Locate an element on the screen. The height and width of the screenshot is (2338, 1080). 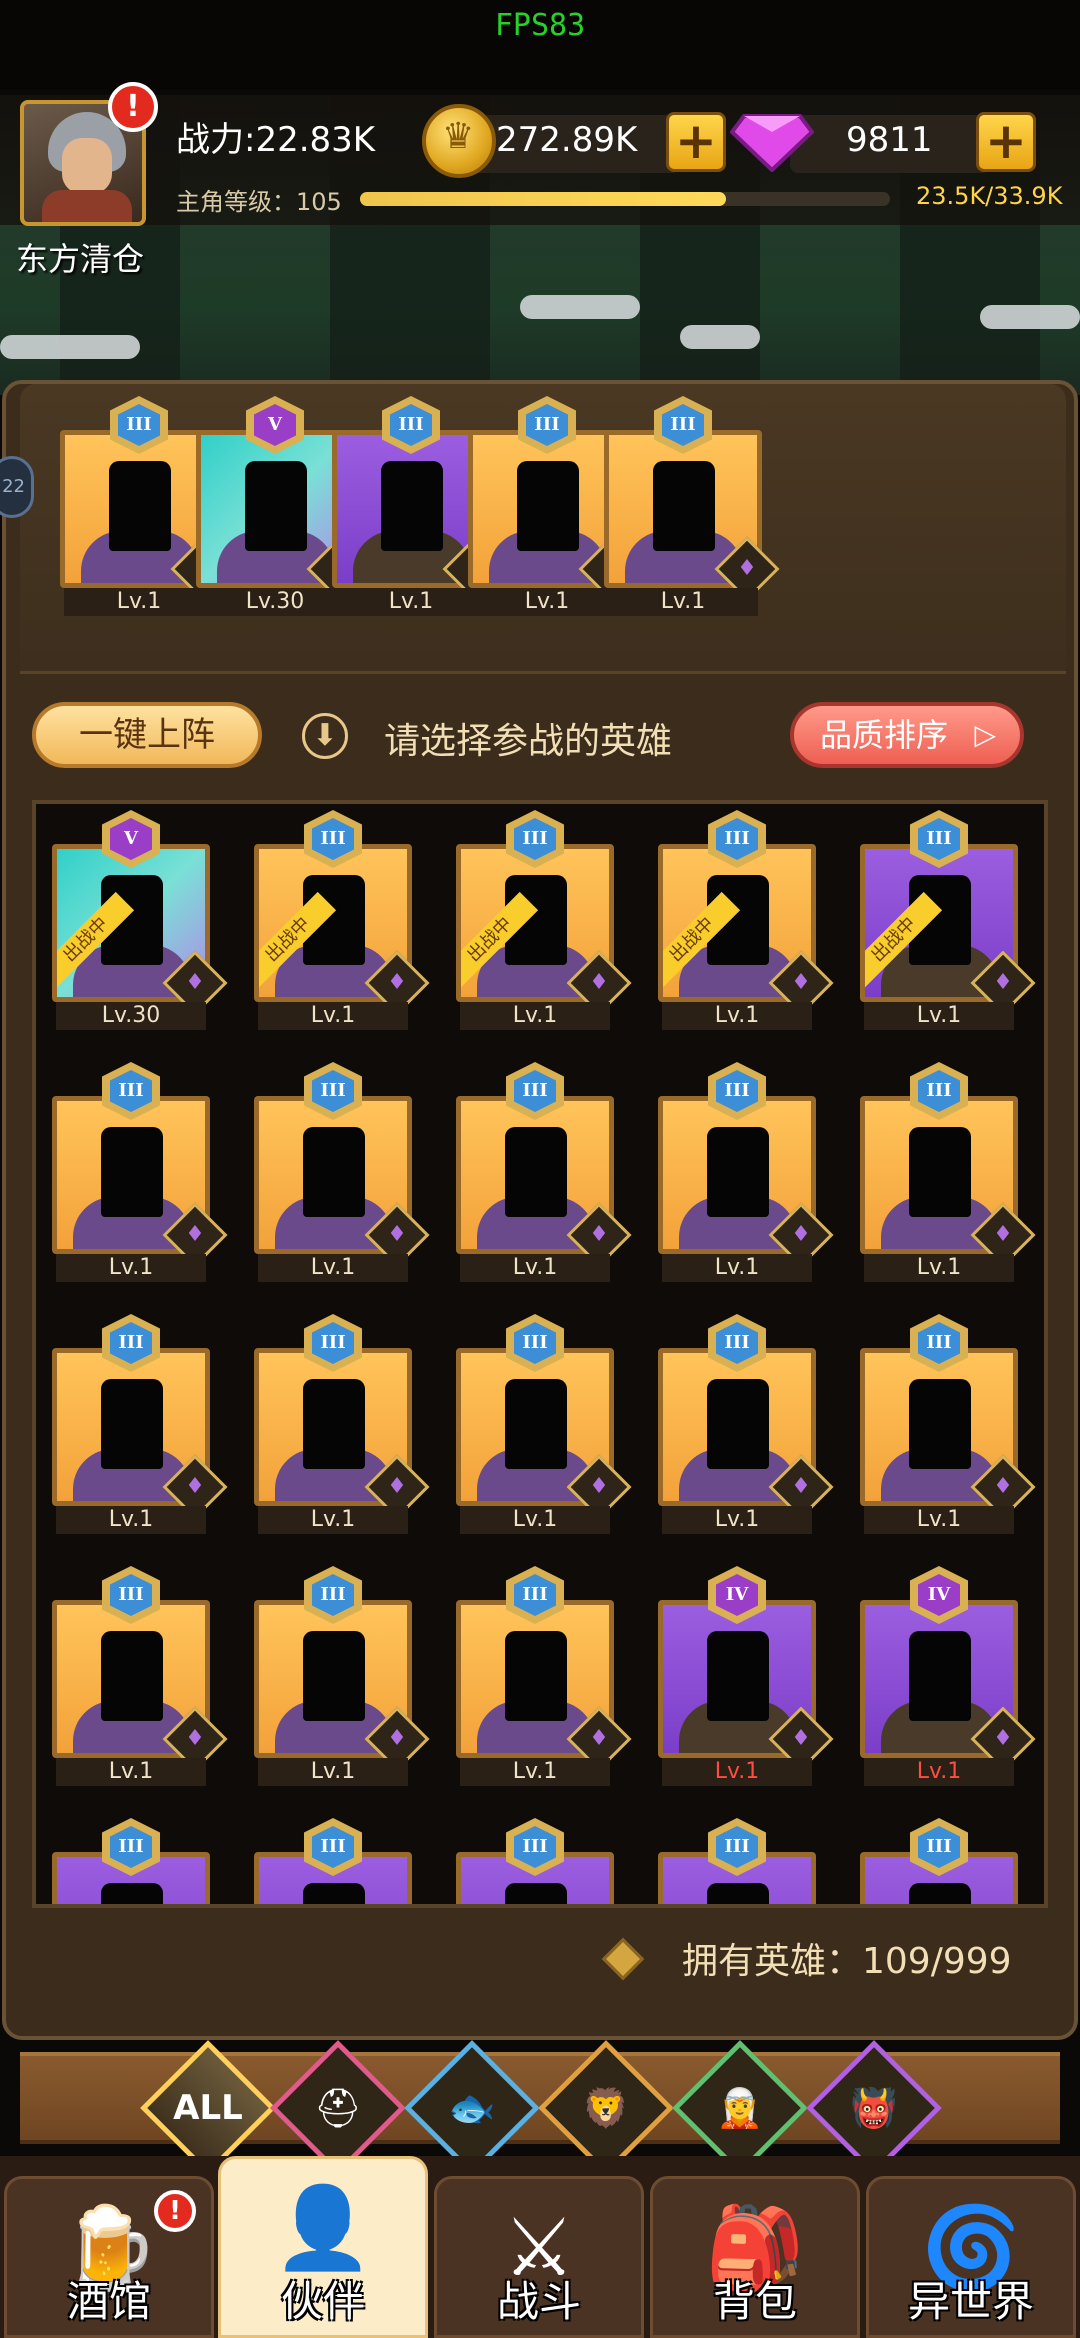
xp-bar is located at coordinates (625, 199).